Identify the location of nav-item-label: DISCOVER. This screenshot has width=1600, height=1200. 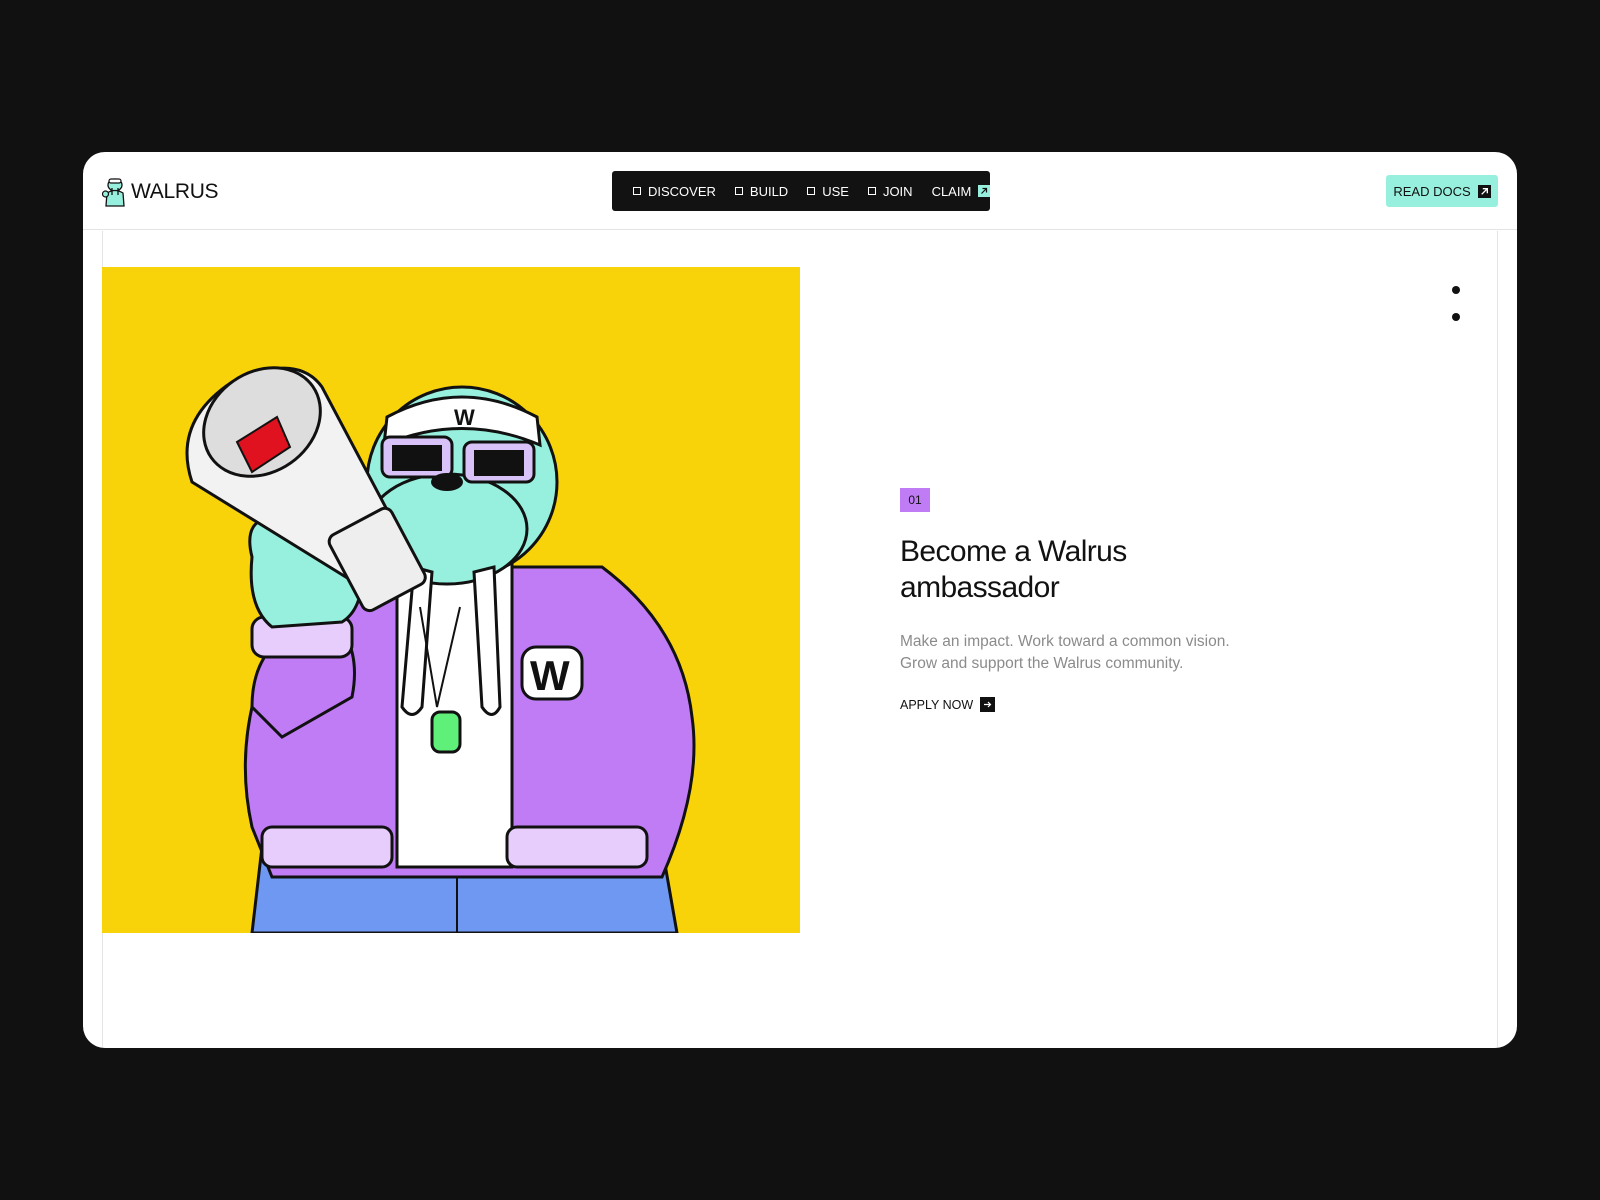
(682, 191).